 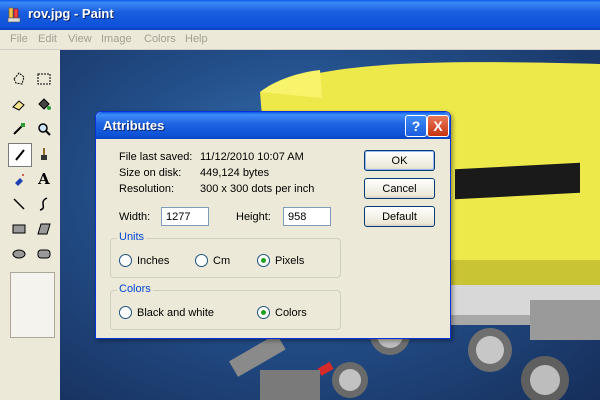 I want to click on size-on-disk-label: Size on disk:, so click(x=150, y=173).